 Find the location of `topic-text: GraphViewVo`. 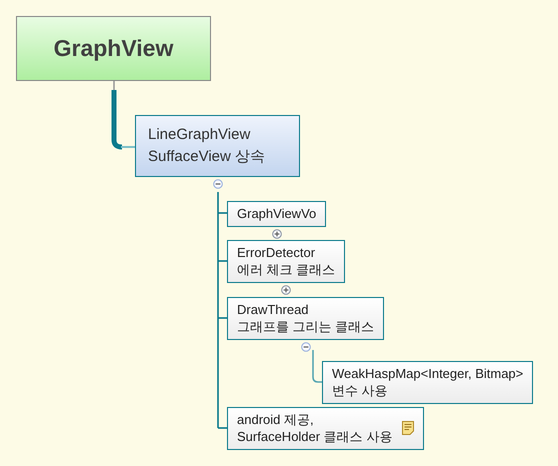

topic-text: GraphViewVo is located at coordinates (276, 213).